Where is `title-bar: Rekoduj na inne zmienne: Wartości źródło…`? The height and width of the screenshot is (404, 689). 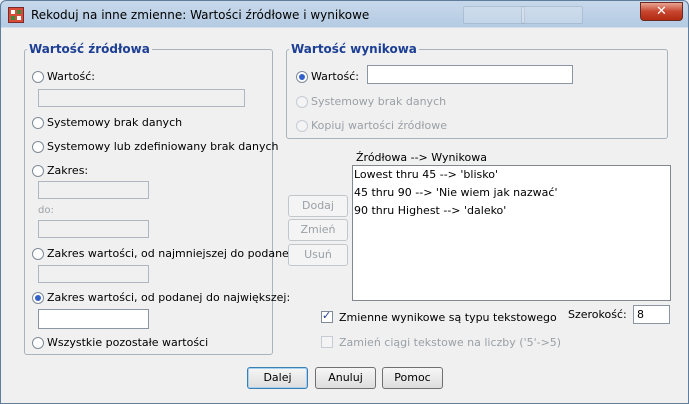
title-bar: Rekoduj na inne zmienne: Wartości źródło… is located at coordinates (344, 15).